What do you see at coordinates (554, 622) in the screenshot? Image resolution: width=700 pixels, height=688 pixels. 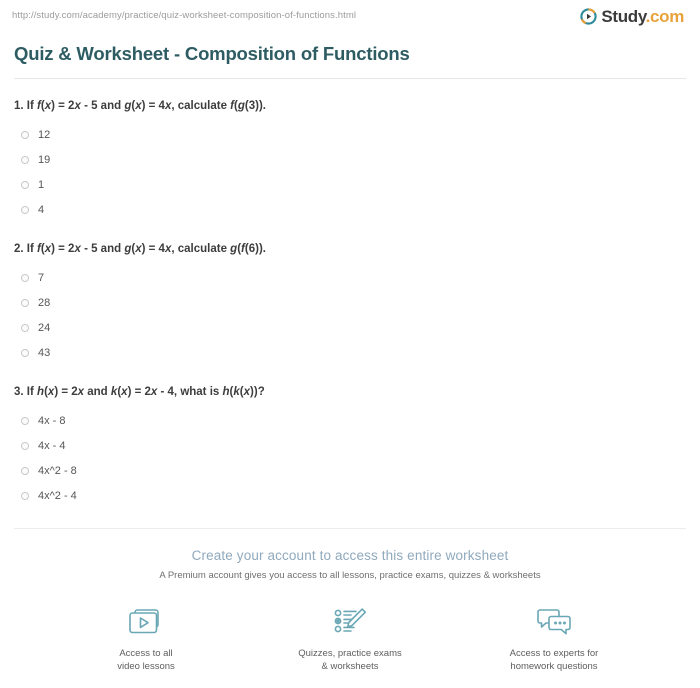 I see `chat-bubbles-icon` at bounding box center [554, 622].